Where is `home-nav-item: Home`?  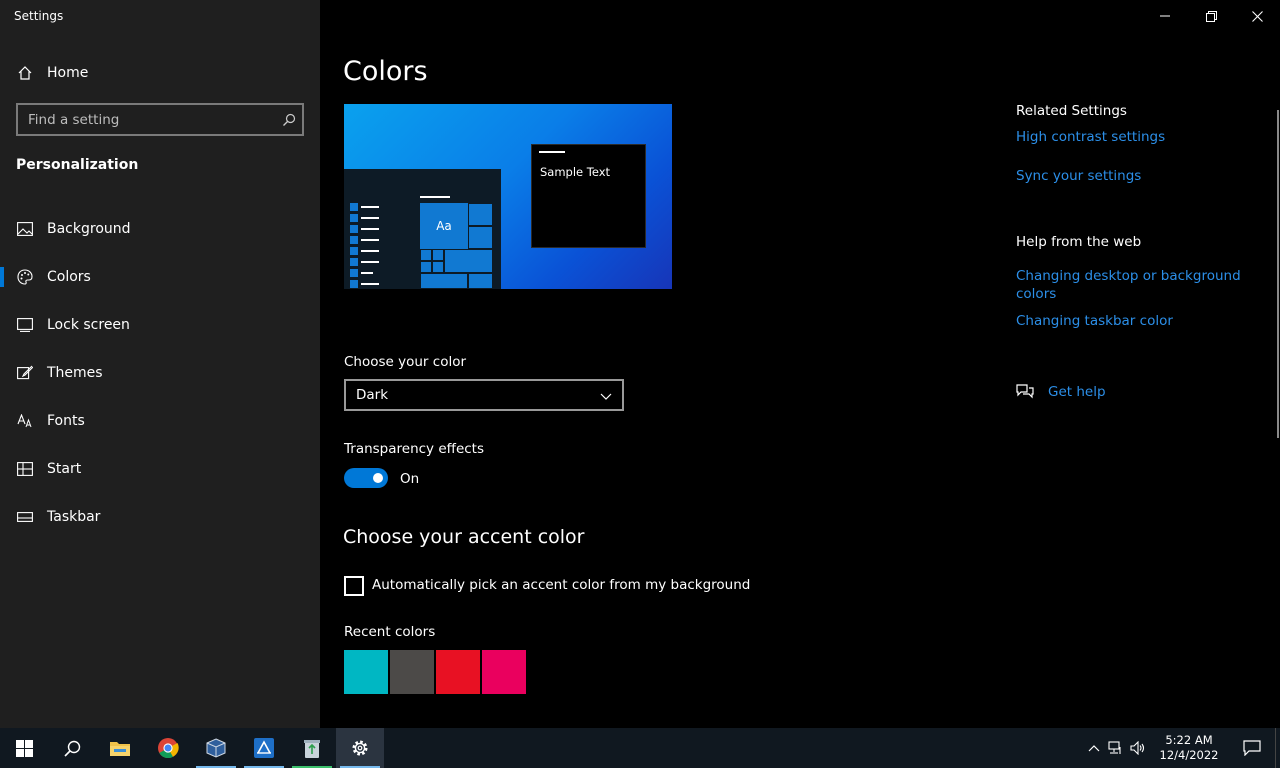 home-nav-item: Home is located at coordinates (160, 73).